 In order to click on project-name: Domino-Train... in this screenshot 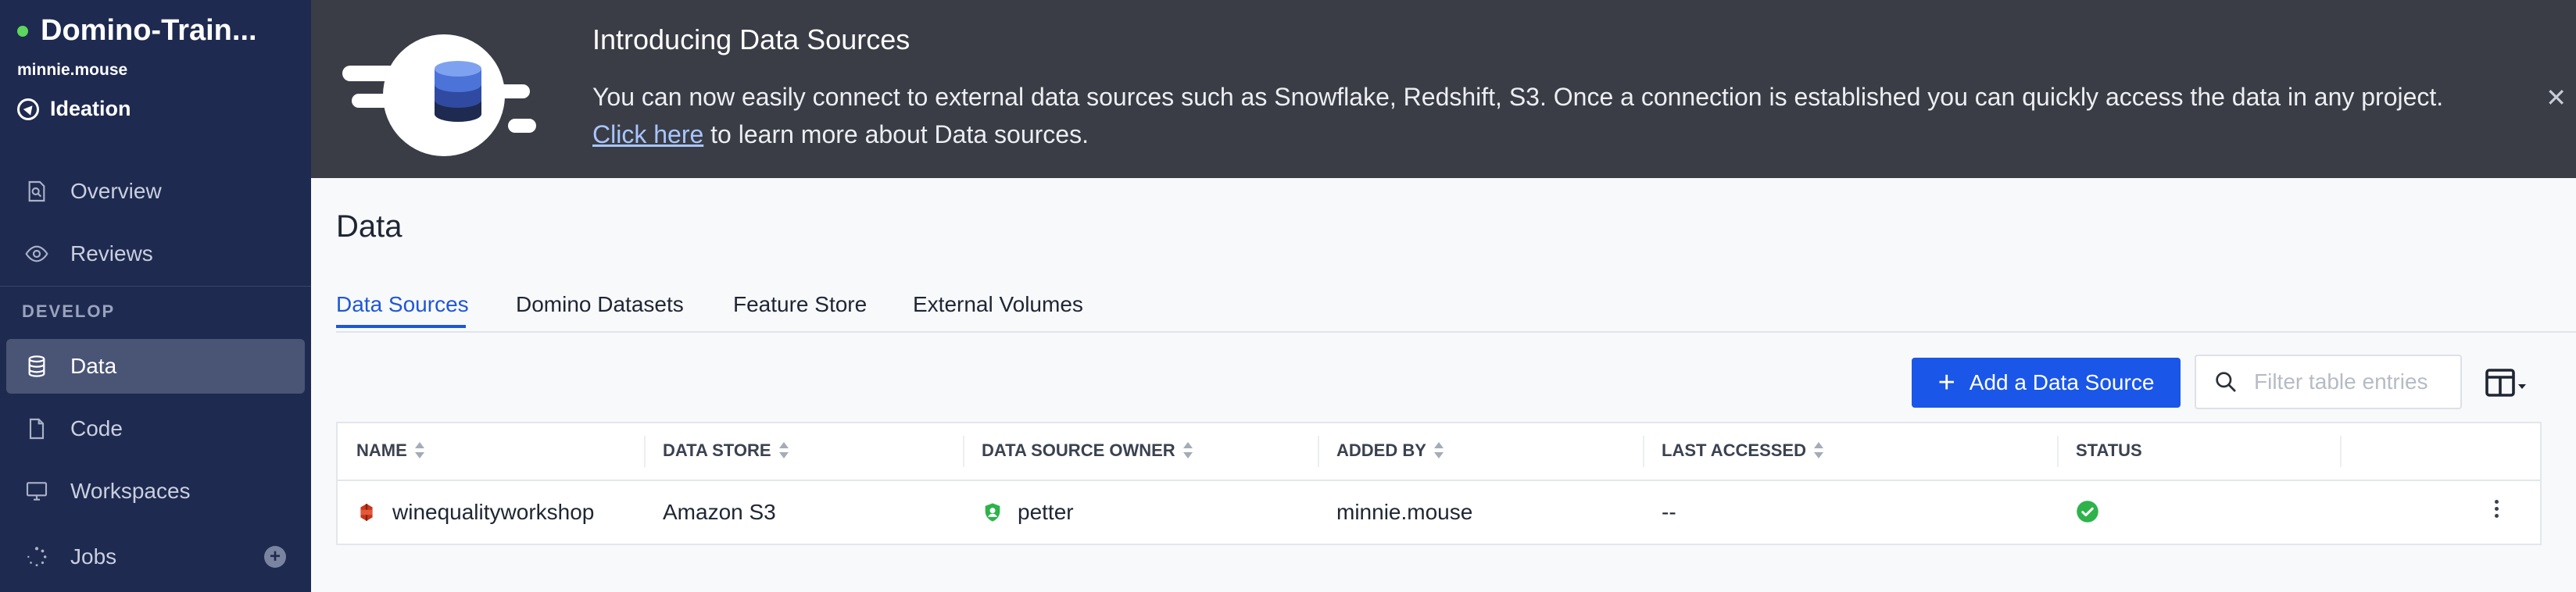, I will do `click(149, 31)`.